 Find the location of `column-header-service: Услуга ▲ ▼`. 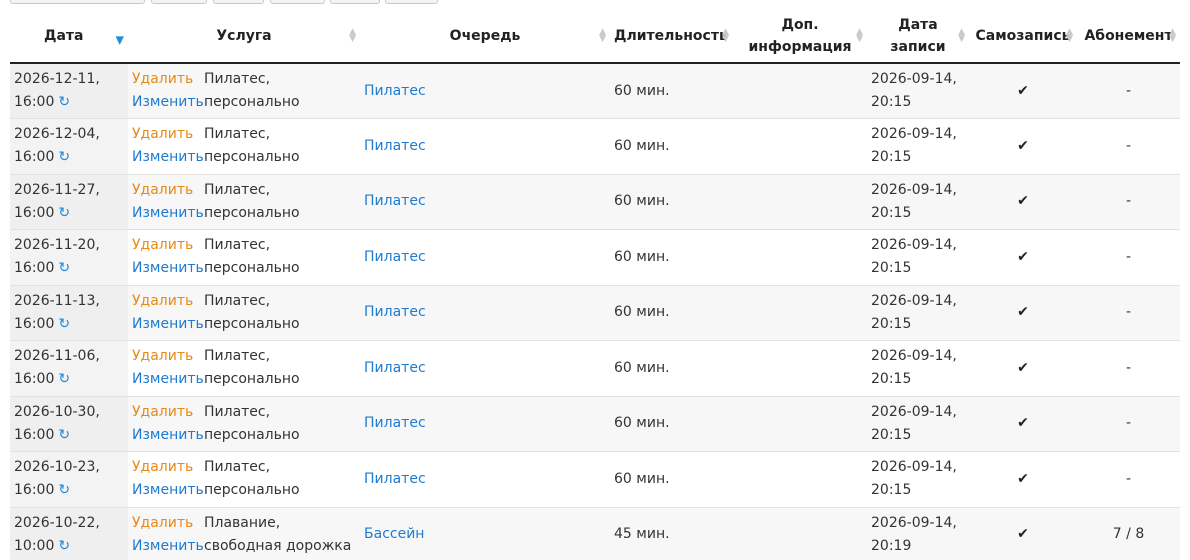

column-header-service: Услуга ▲ ▼ is located at coordinates (244, 37).